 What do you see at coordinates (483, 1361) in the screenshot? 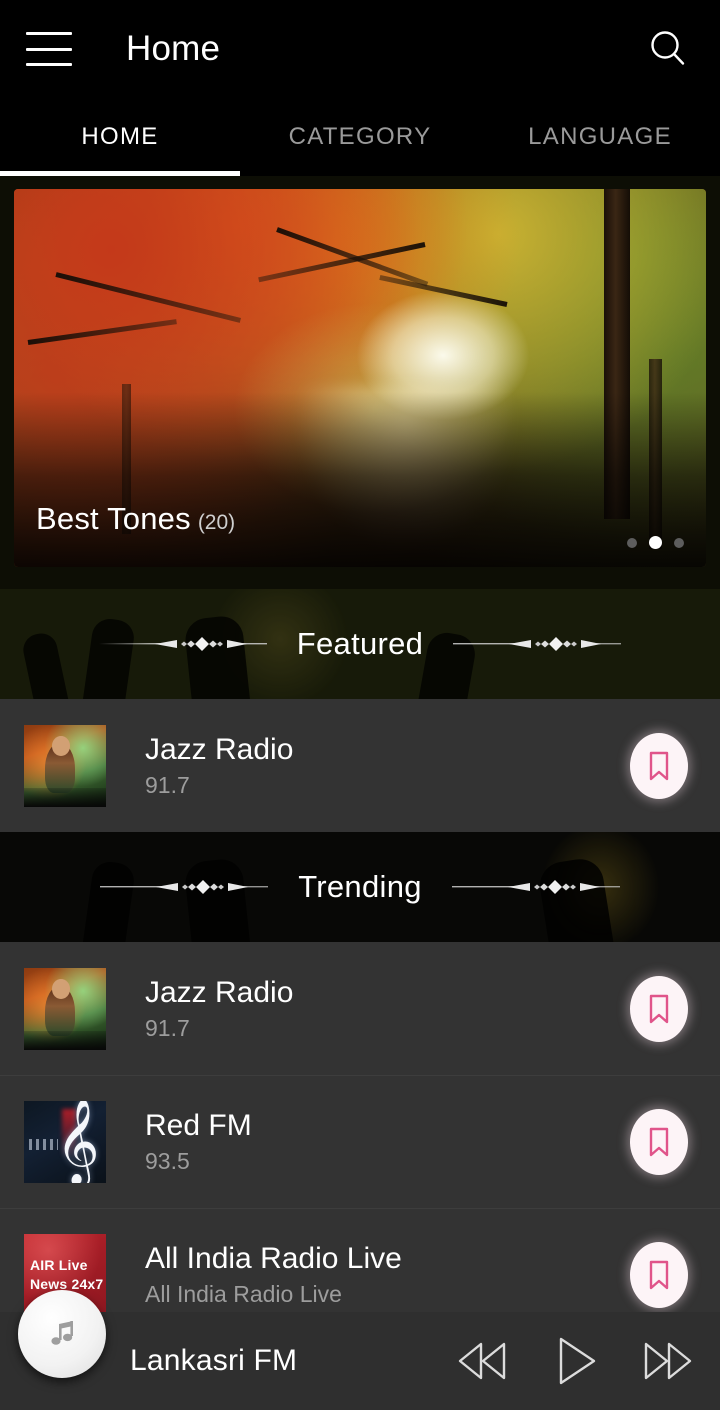
I see `rewind-icon` at bounding box center [483, 1361].